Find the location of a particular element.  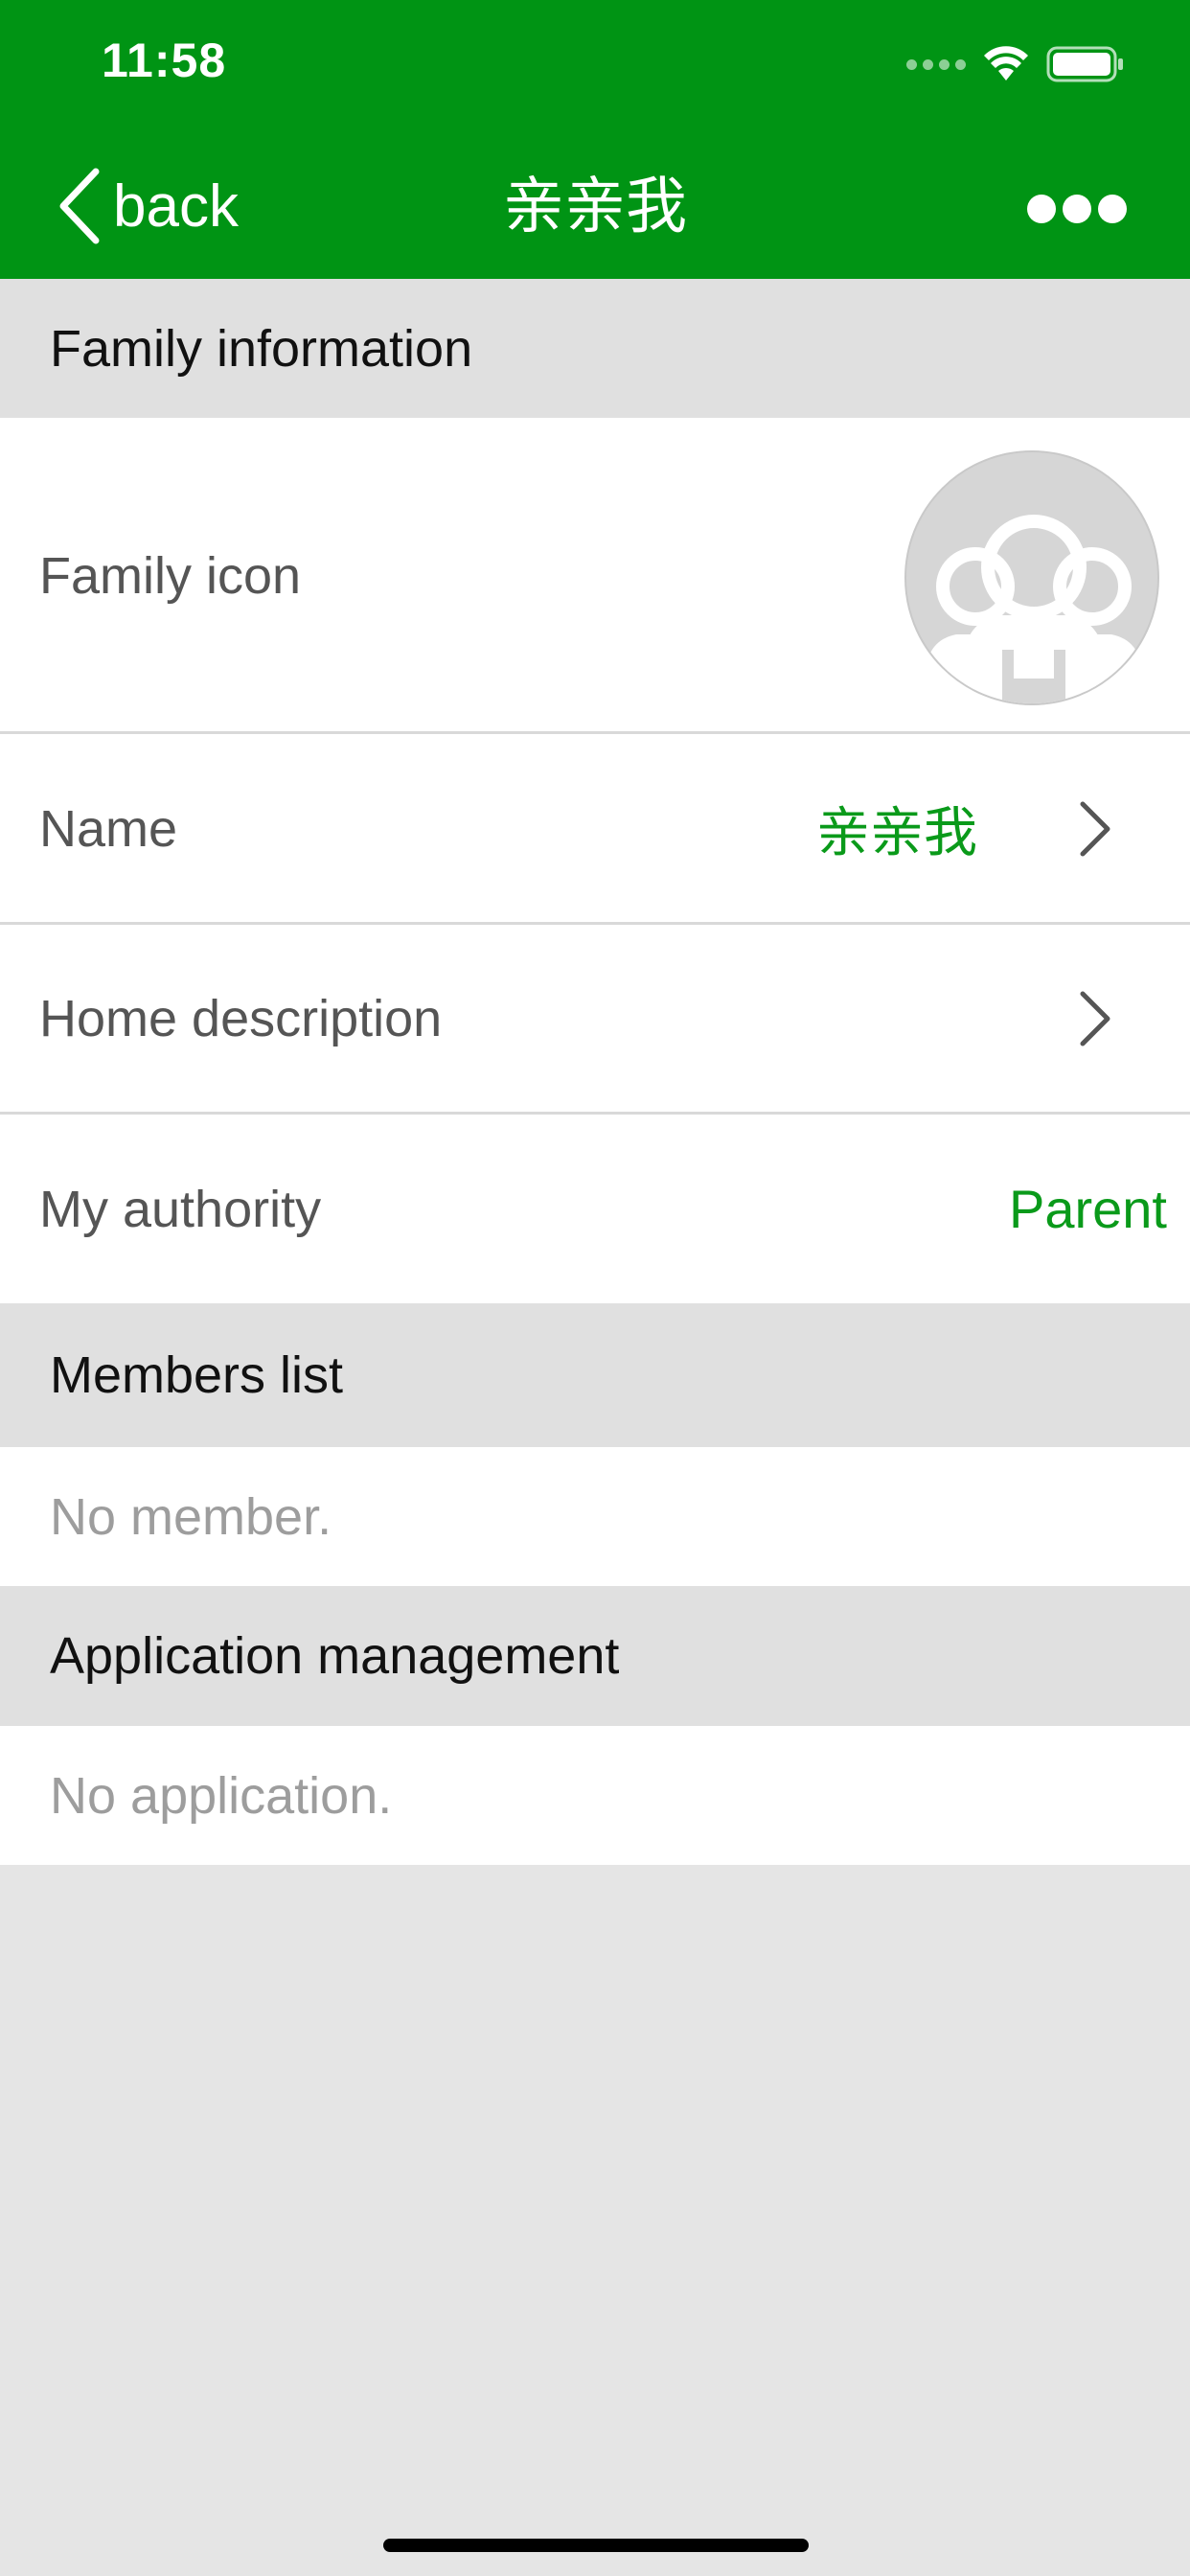

section-header-applications: Application management is located at coordinates (595, 1656).